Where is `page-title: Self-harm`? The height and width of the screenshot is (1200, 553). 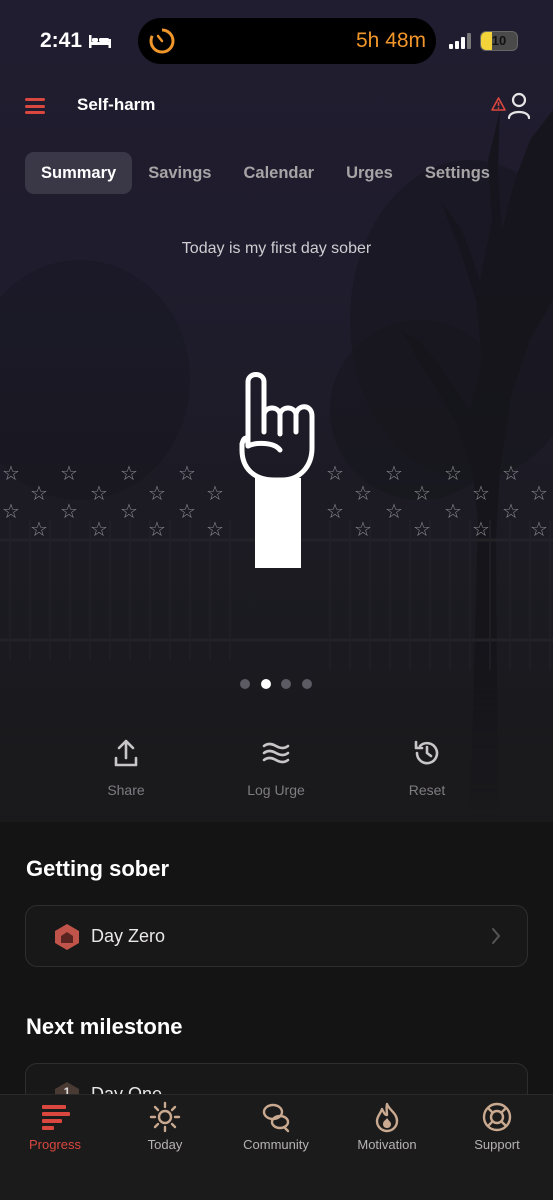 page-title: Self-harm is located at coordinates (116, 104).